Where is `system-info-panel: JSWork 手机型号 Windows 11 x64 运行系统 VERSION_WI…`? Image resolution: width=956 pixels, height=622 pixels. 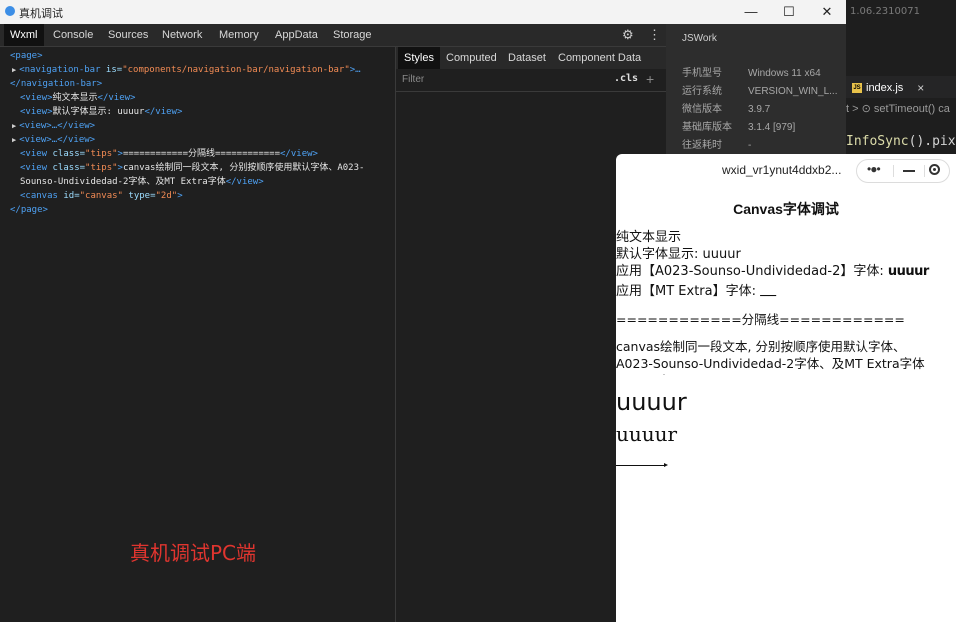
system-info-panel: JSWork 手机型号 Windows 11 x64 运行系统 VERSION_WI… is located at coordinates (756, 89).